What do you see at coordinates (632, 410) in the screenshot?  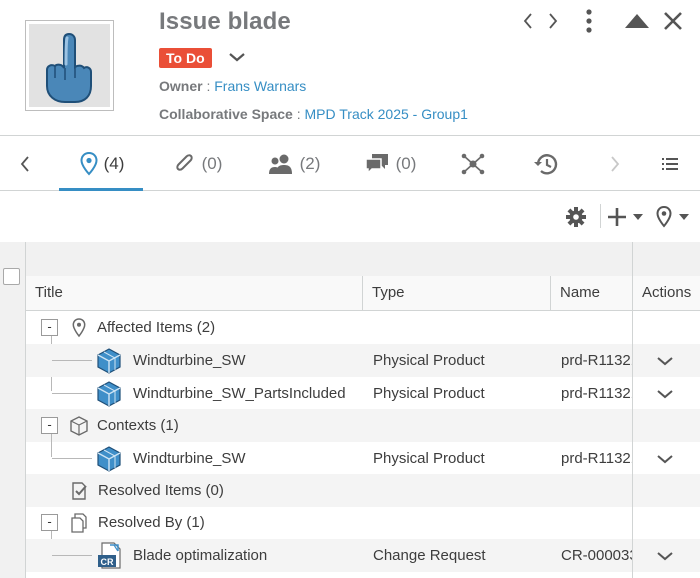 I see `actions-column-divider` at bounding box center [632, 410].